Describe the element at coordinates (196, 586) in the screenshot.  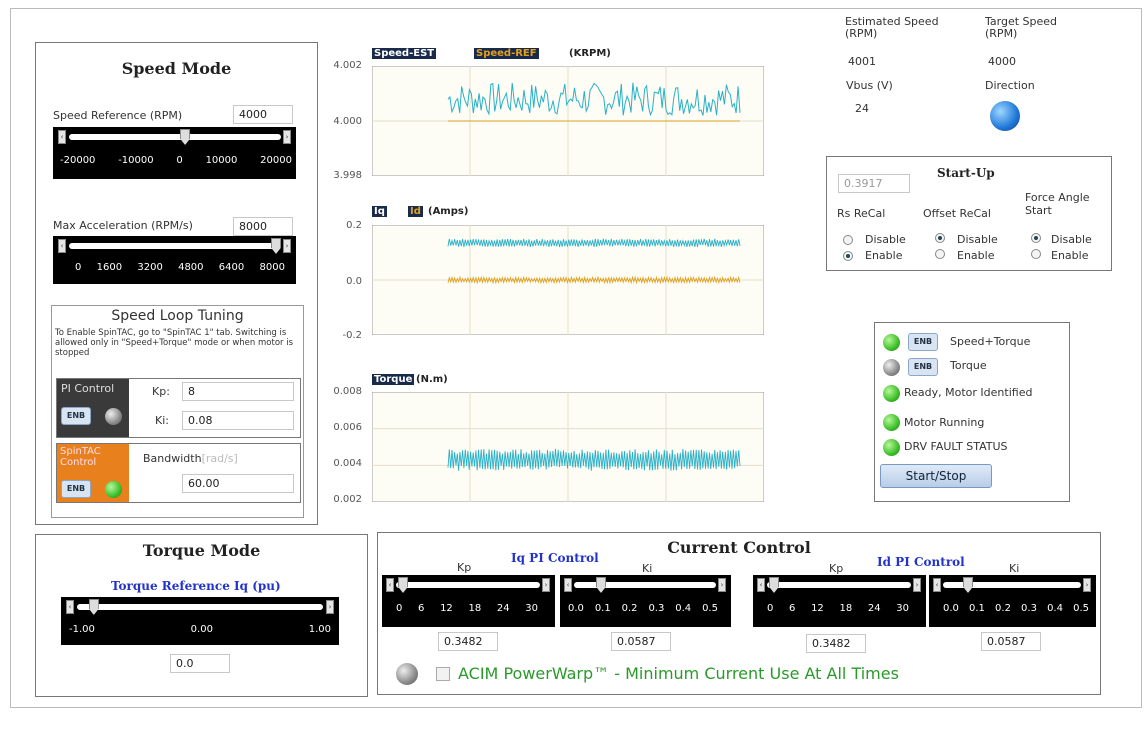
I see `torque-ref-label: Torque Reference Iq (pu)` at that location.